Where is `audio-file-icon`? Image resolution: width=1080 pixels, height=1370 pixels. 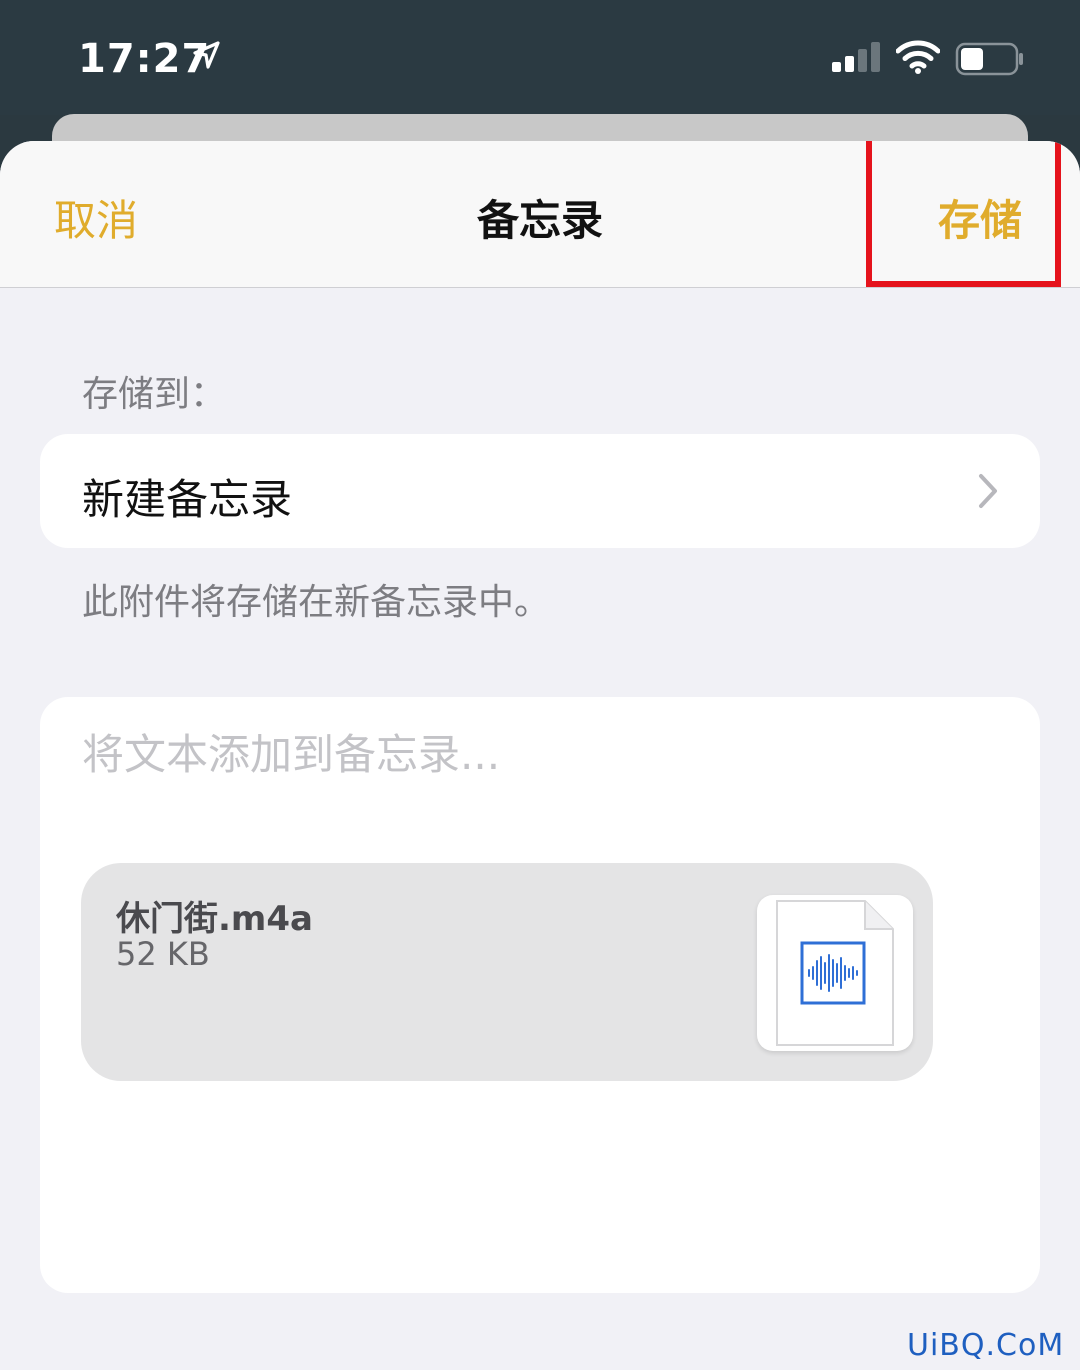
audio-file-icon is located at coordinates (835, 973).